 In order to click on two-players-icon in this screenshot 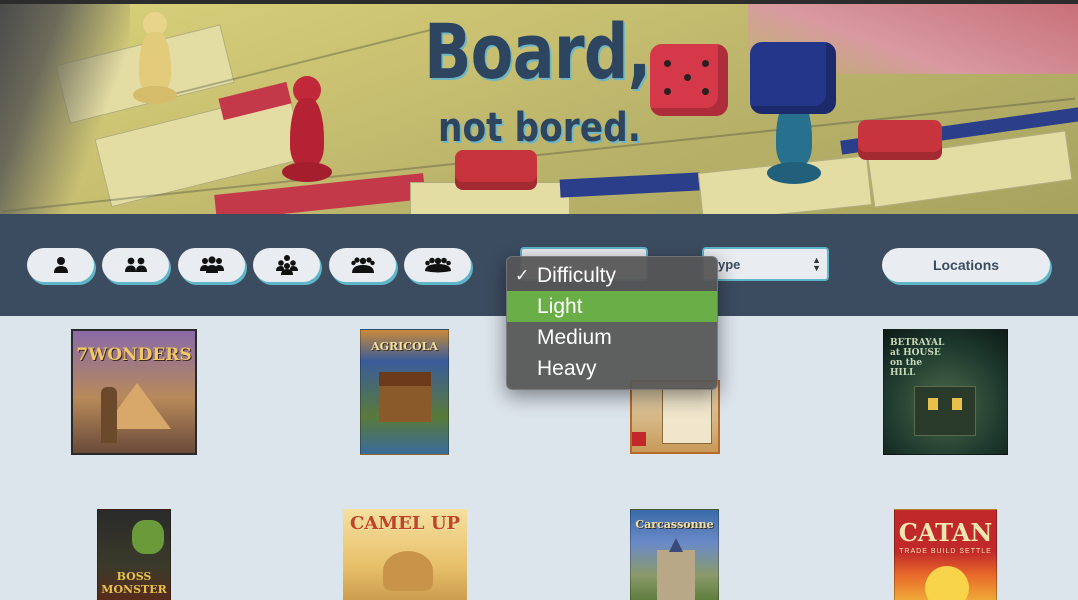, I will do `click(135, 265)`.